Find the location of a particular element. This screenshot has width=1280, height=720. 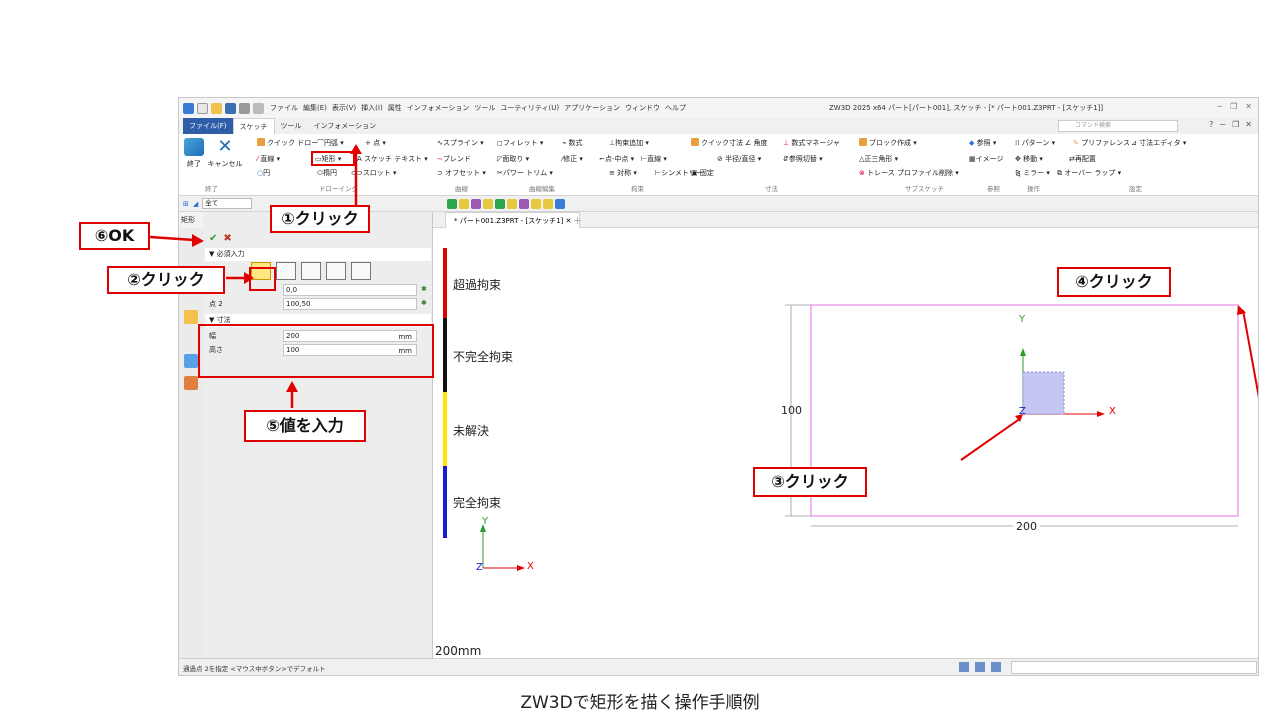

selection-icon: ◢ is located at coordinates (195, 204).